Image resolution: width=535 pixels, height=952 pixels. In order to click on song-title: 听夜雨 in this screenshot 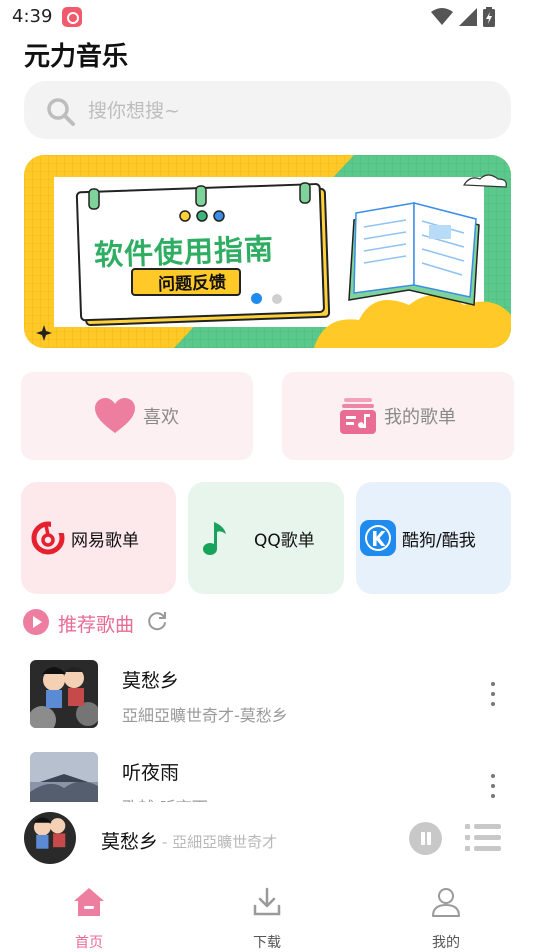, I will do `click(151, 773)`.